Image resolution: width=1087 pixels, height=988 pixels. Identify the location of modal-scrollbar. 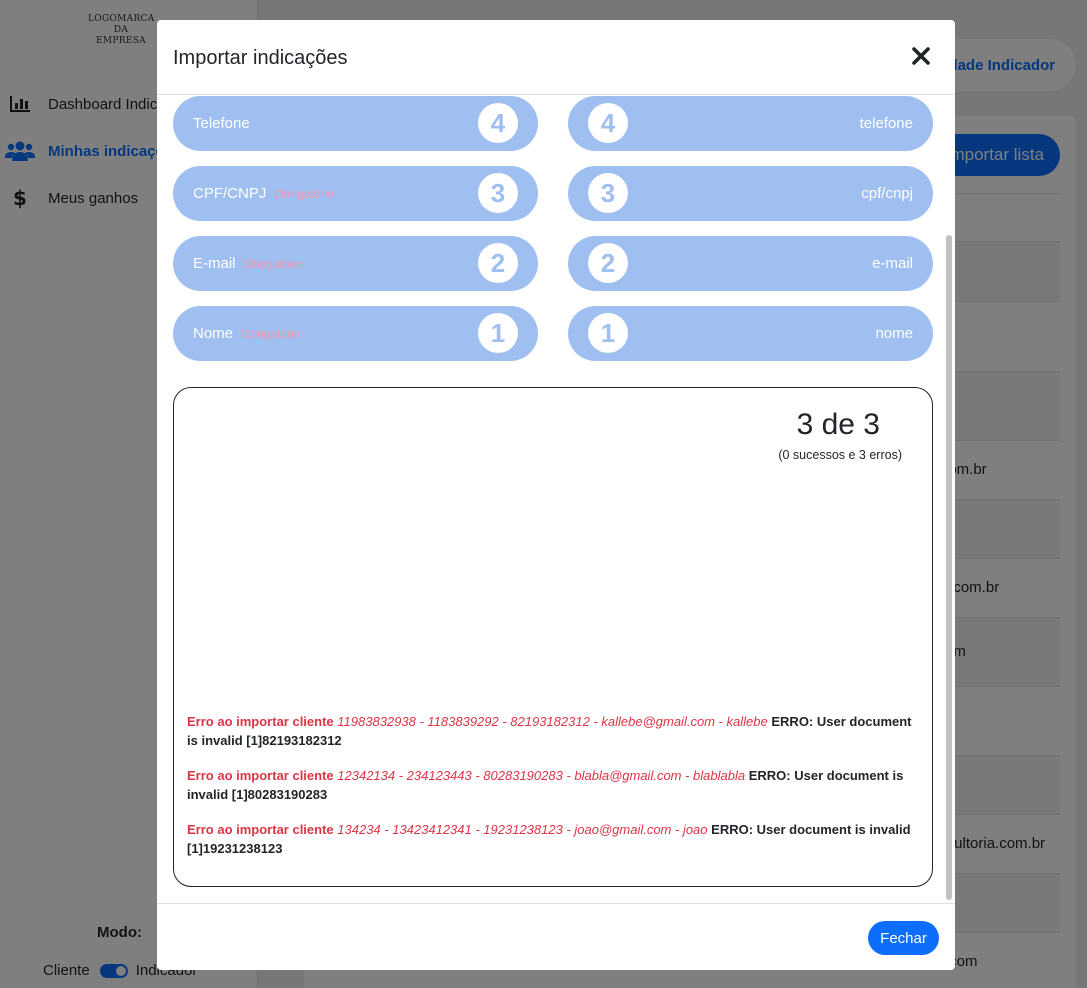
(949, 567).